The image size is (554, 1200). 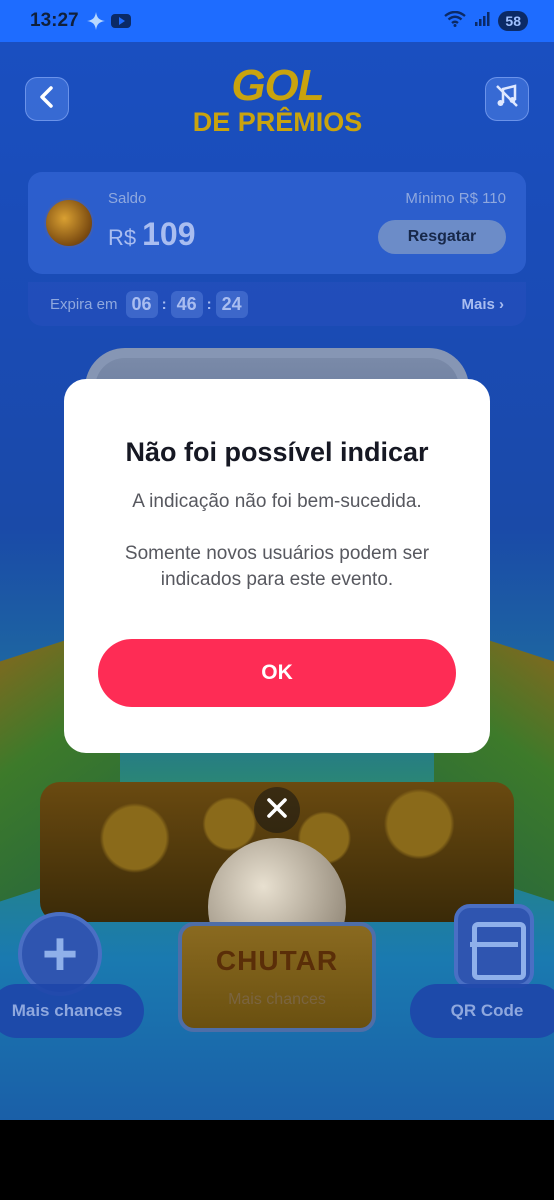 What do you see at coordinates (482, 21) in the screenshot?
I see `signal-icon` at bounding box center [482, 21].